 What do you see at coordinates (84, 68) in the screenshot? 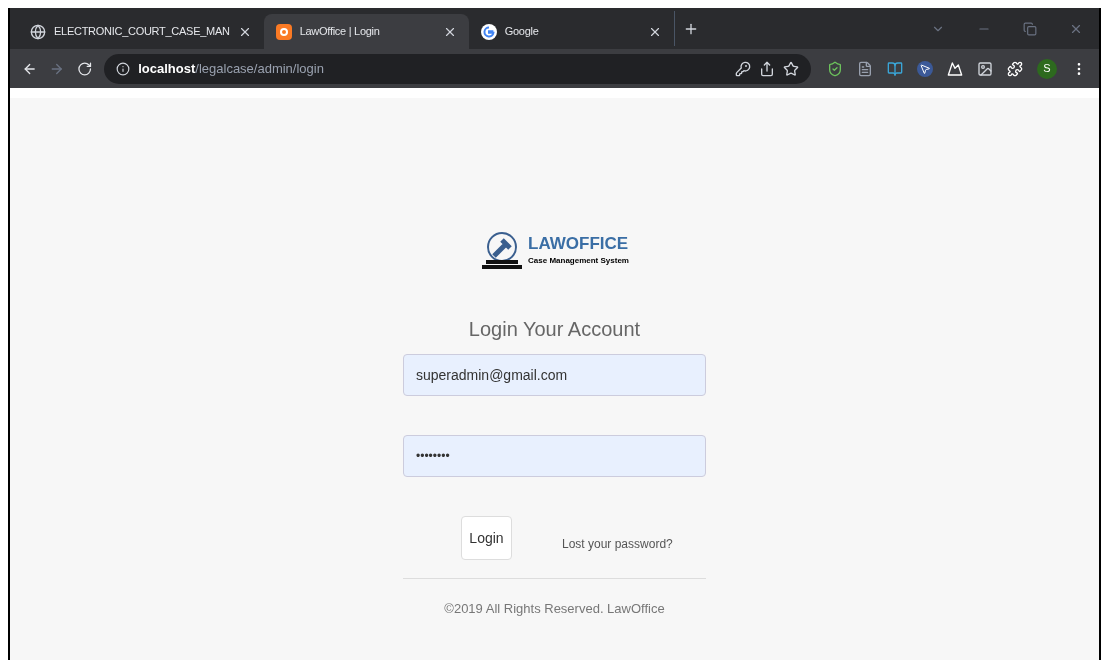
I see `reload-icon` at bounding box center [84, 68].